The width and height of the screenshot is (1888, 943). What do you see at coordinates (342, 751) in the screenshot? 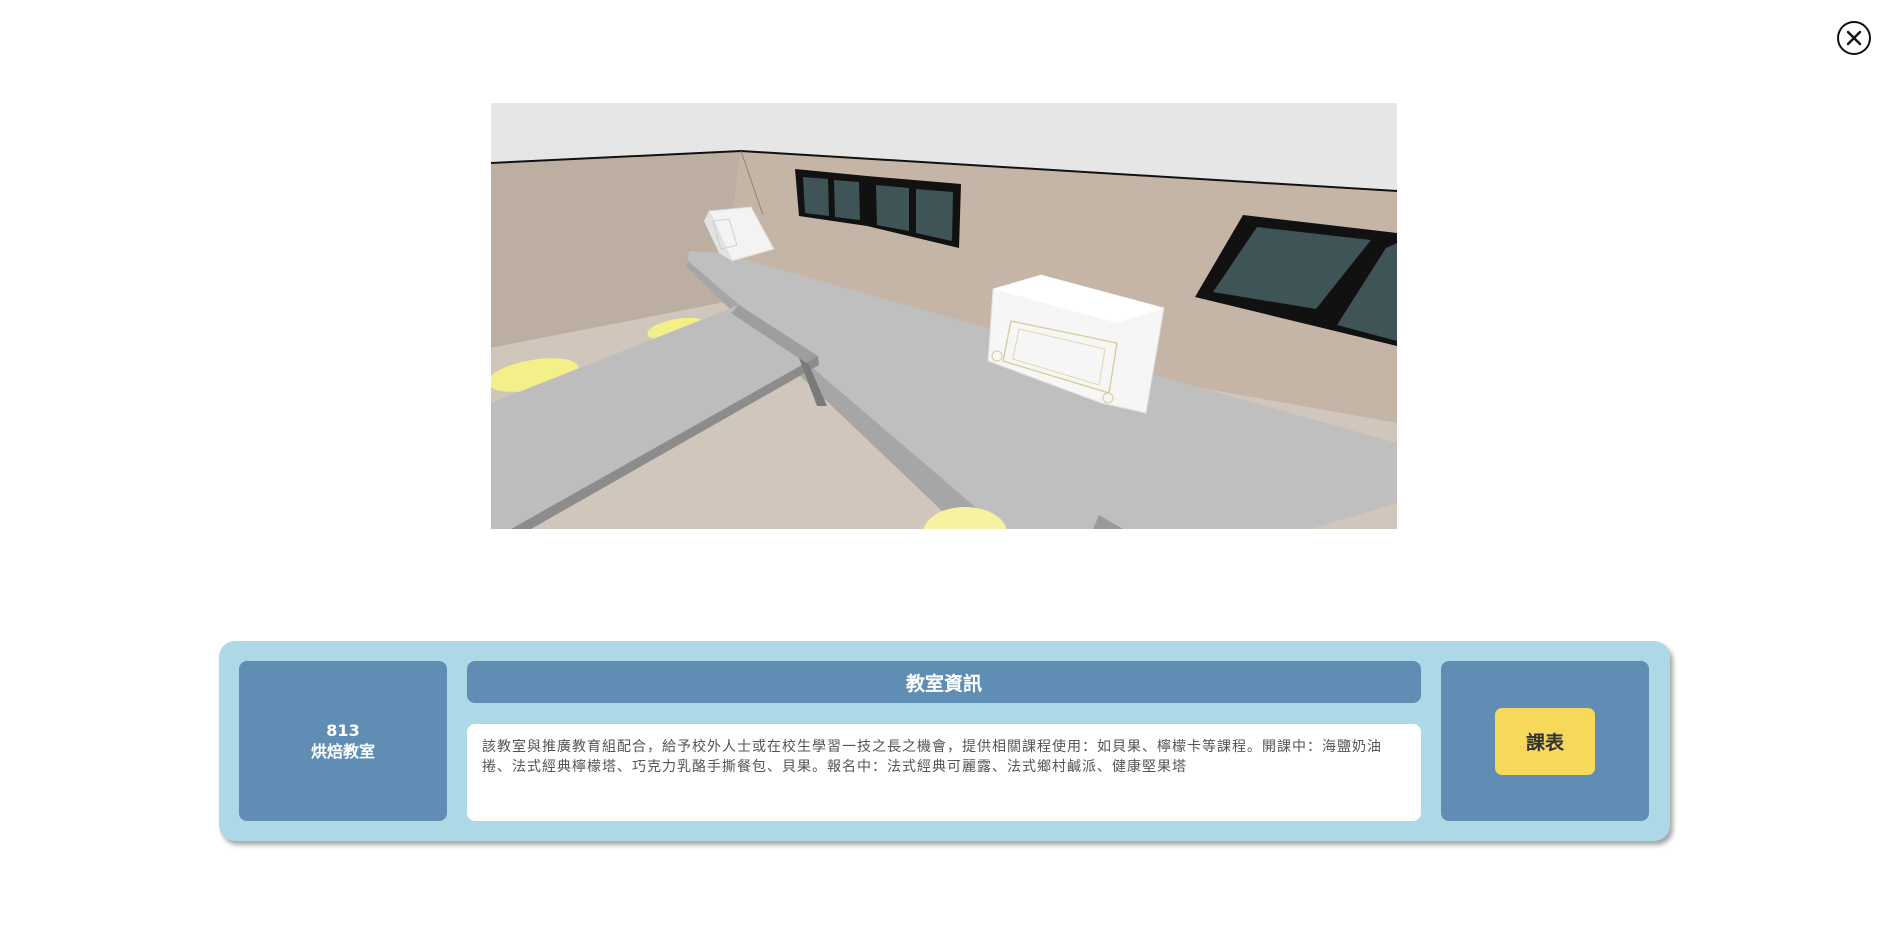
I see `room-name: 烘焙教室` at bounding box center [342, 751].